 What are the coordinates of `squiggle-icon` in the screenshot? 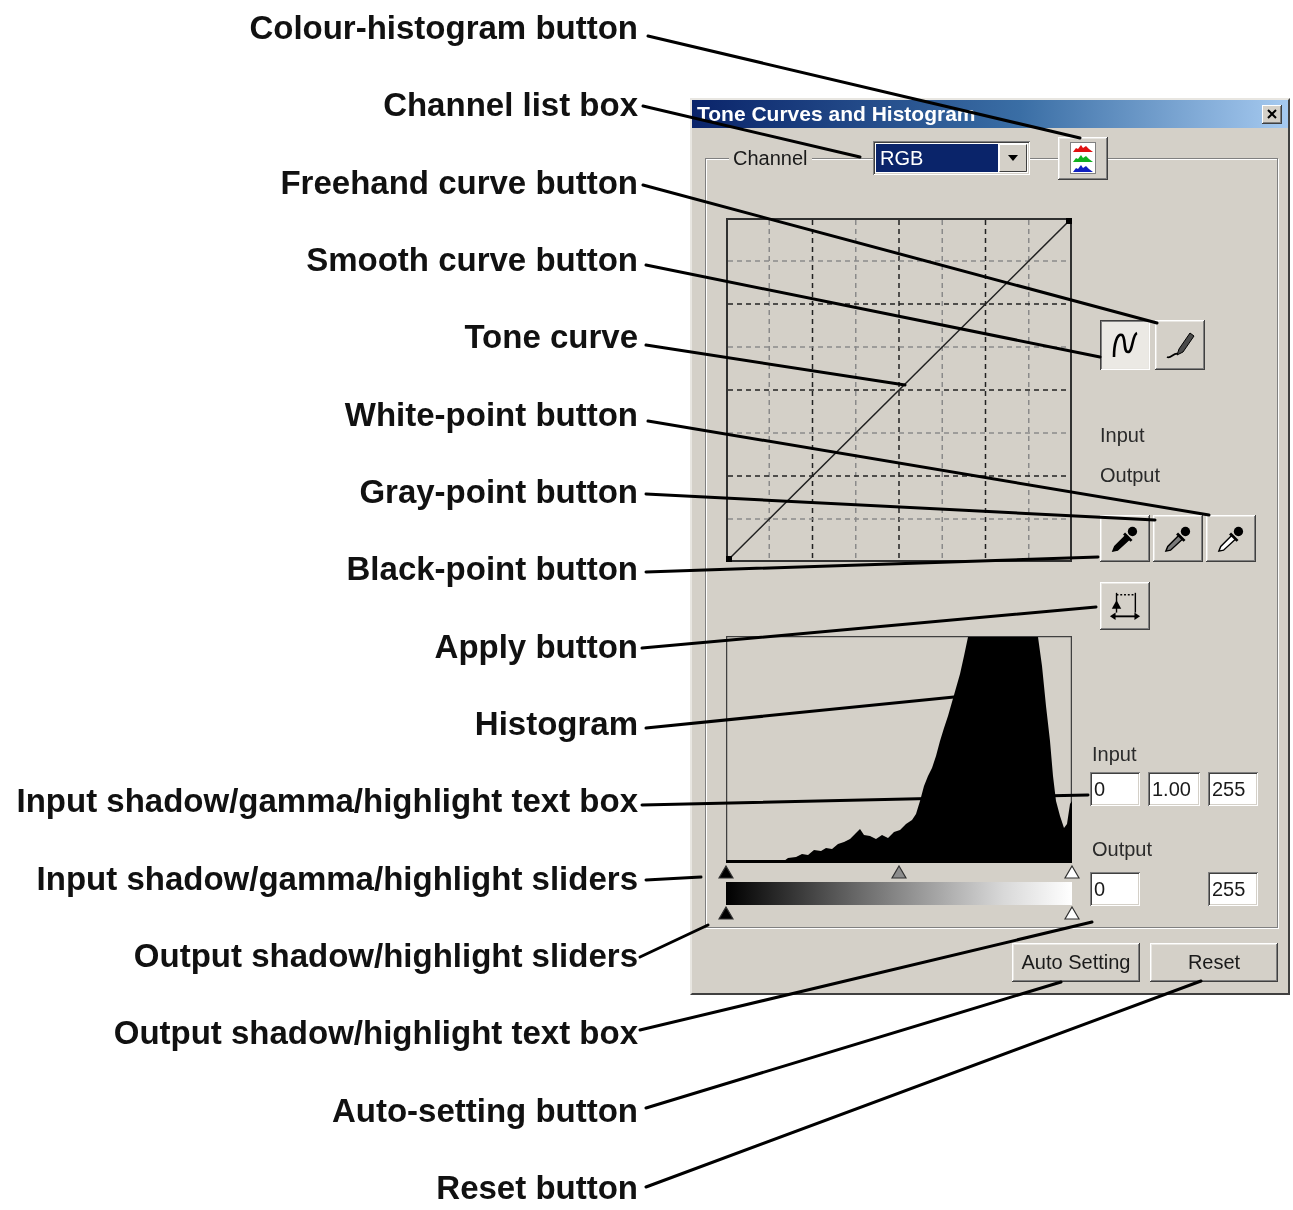 It's located at (1125, 345).